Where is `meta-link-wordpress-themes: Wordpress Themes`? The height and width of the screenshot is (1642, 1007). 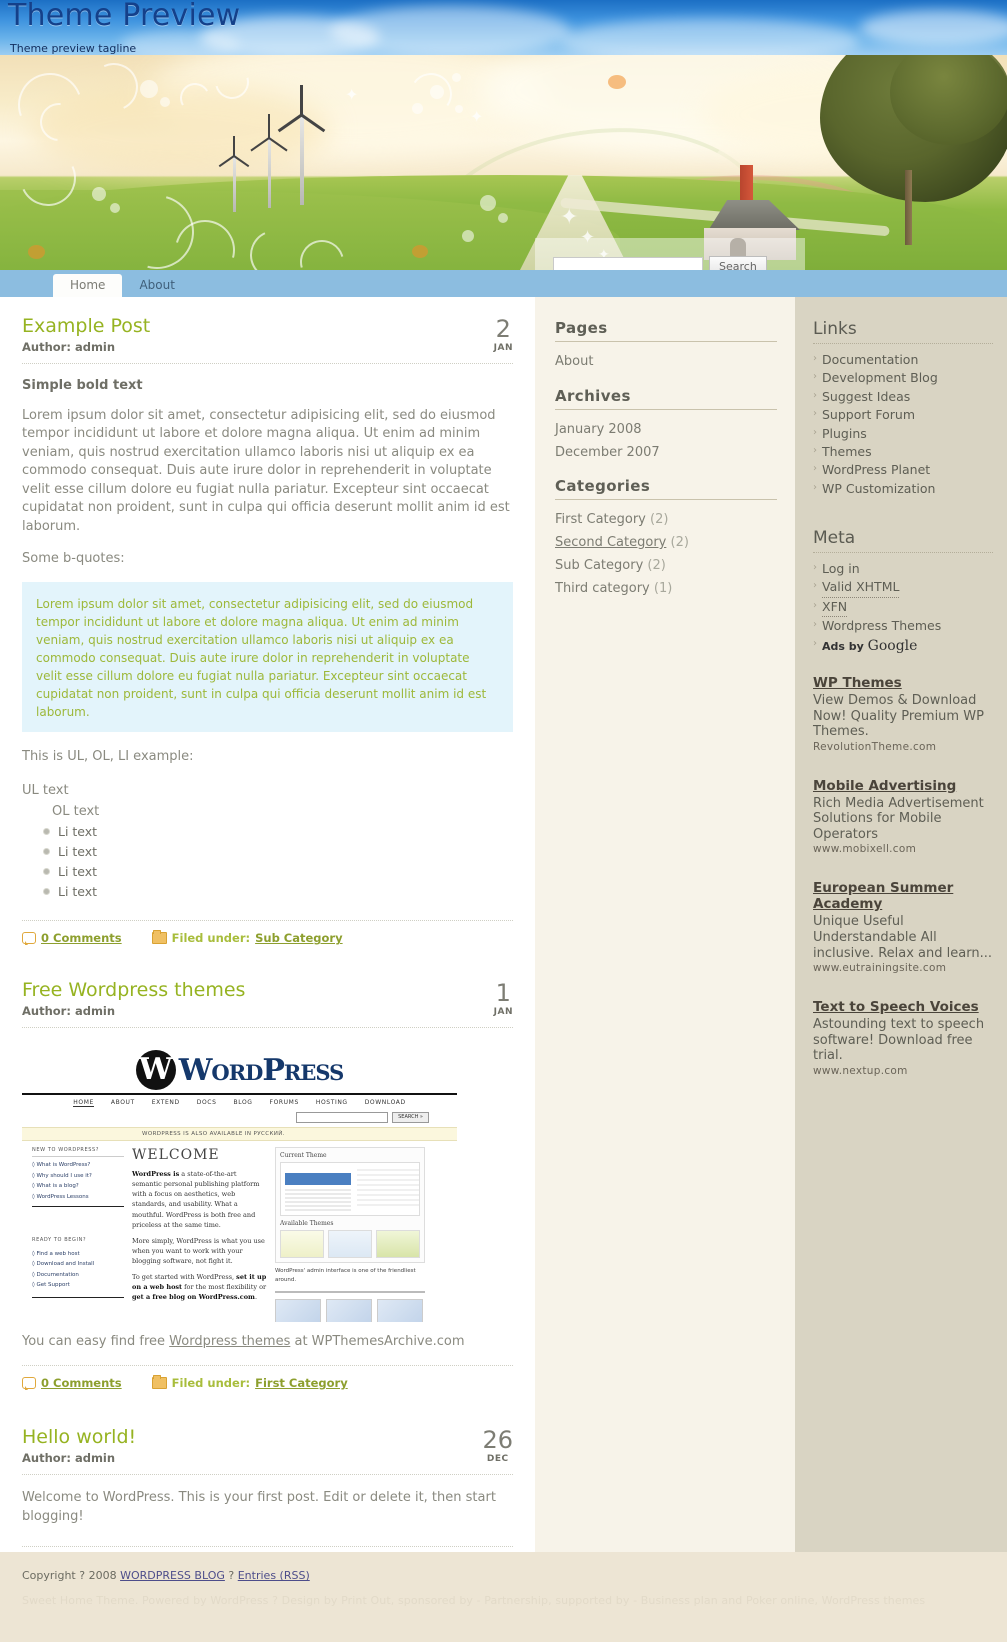
meta-link-wordpress-themes: Wordpress Themes is located at coordinates (881, 626).